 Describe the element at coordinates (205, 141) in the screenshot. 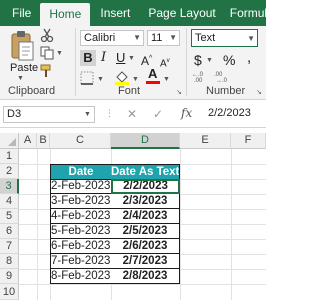

I see `column-header-e: E` at that location.